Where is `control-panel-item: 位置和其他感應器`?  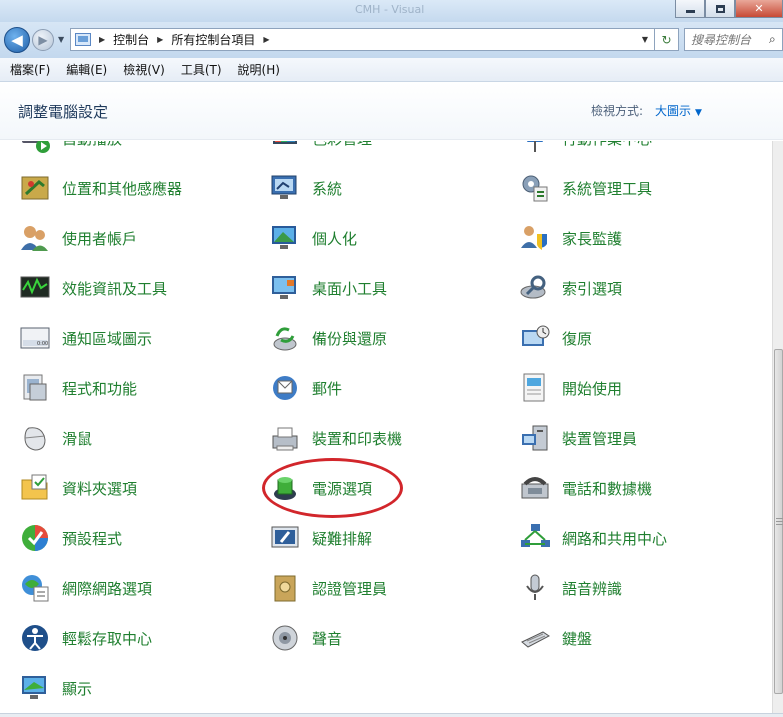
control-panel-item: 位置和其他感應器 is located at coordinates (100, 188).